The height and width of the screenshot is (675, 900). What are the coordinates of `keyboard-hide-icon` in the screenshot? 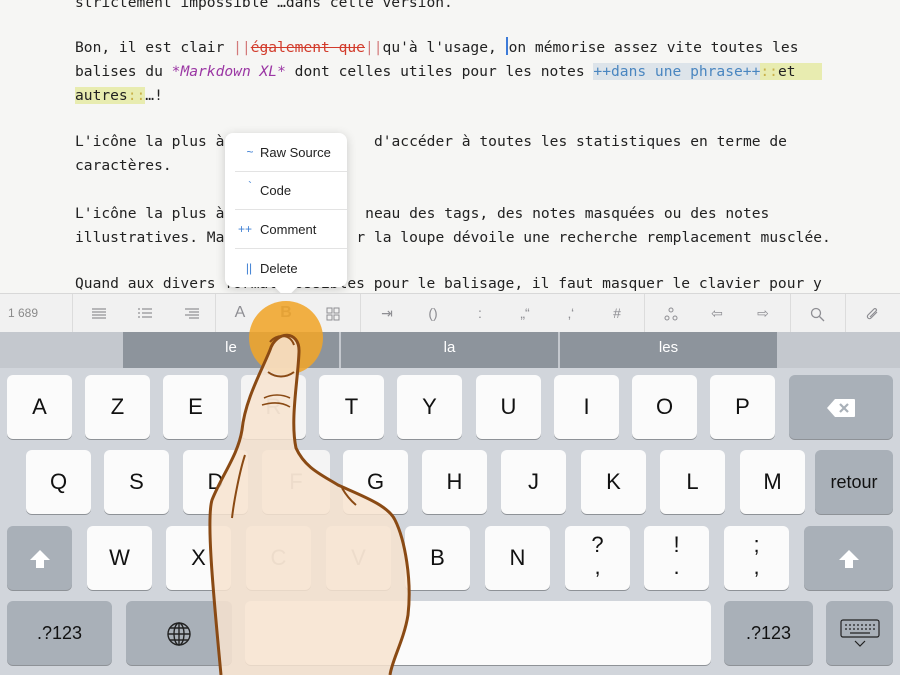 It's located at (859, 633).